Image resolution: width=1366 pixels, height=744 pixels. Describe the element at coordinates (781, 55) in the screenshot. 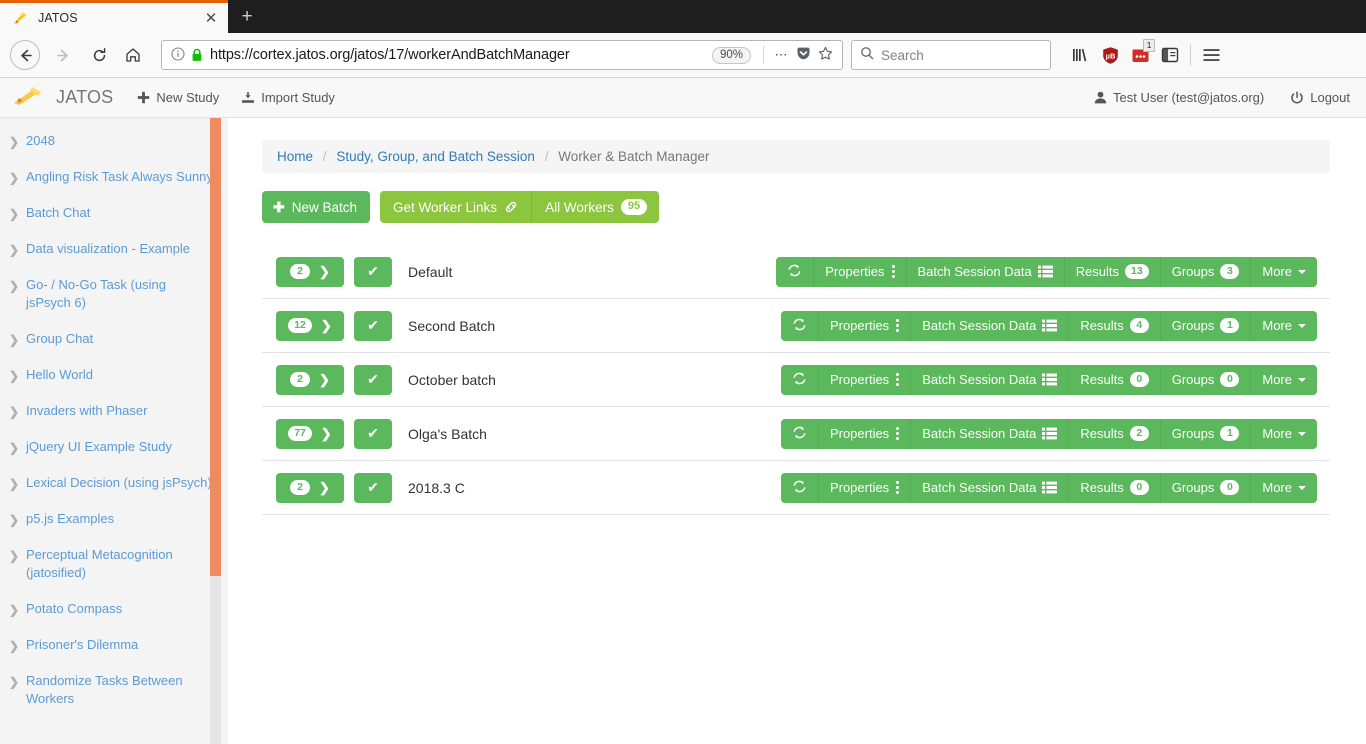

I see `ellipsis-icon: ⋯` at that location.